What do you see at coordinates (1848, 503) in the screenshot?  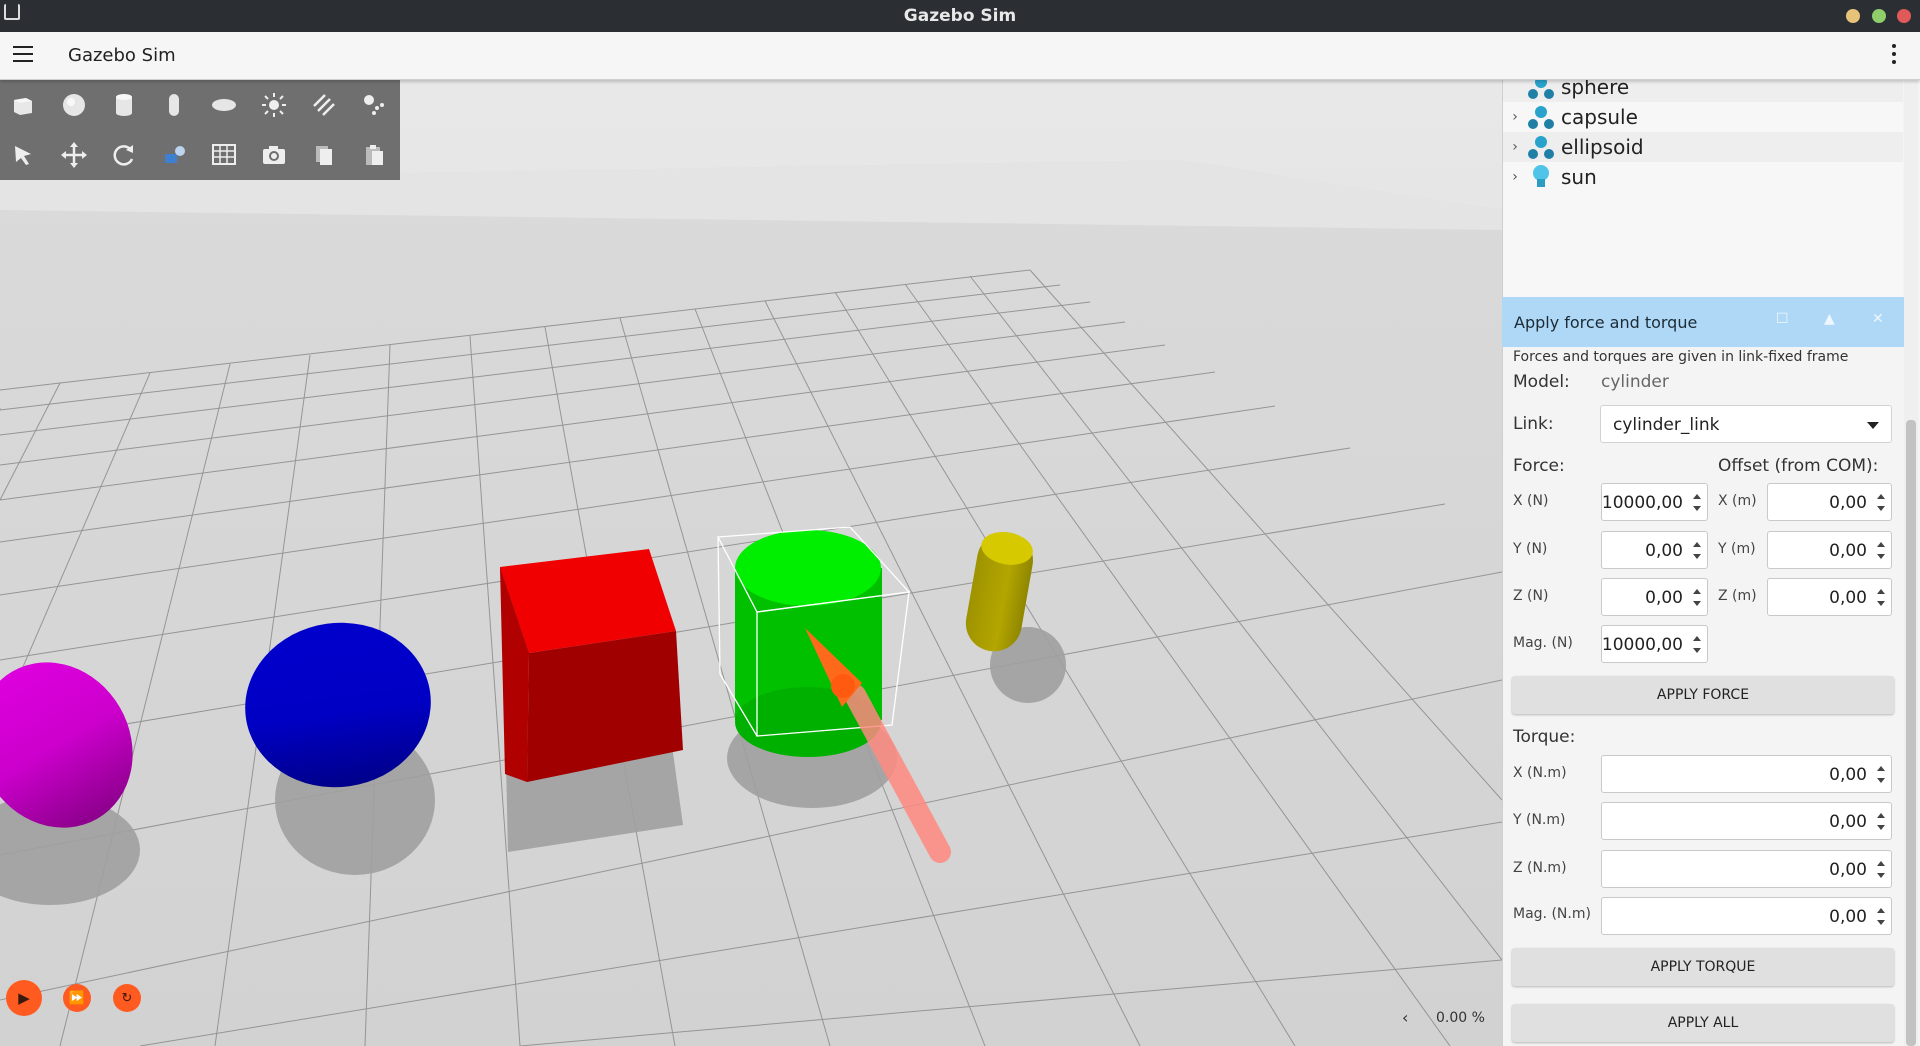 I see `offset-x-value: 0,00` at bounding box center [1848, 503].